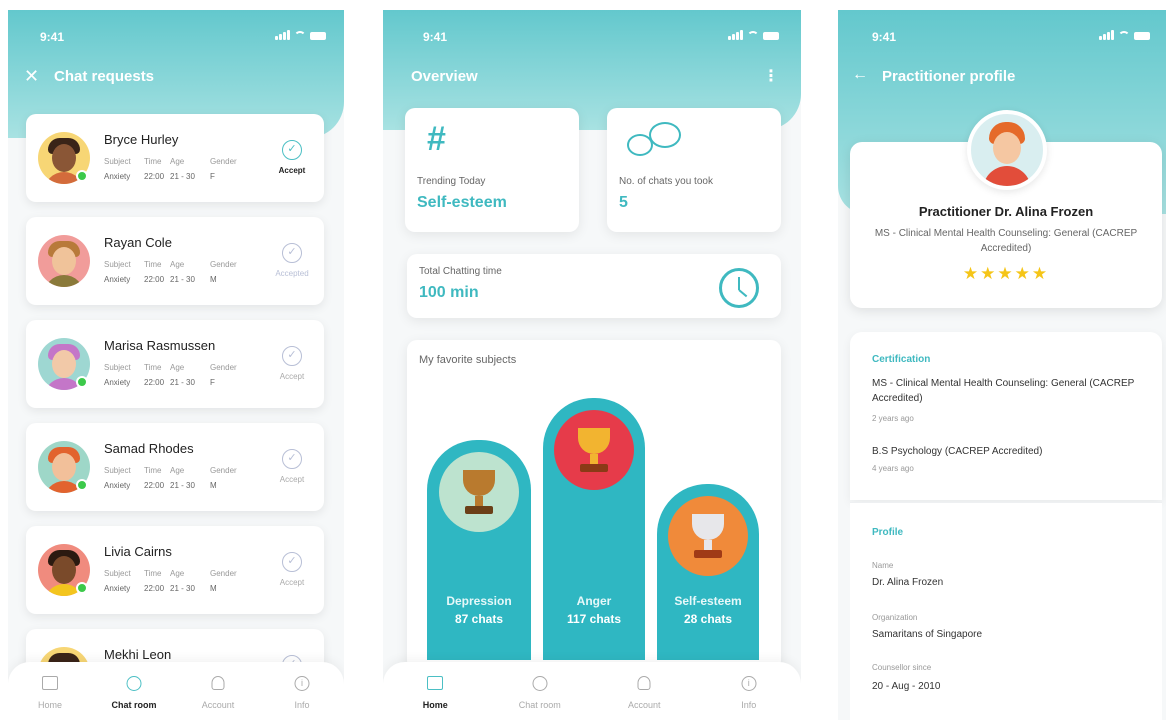 The width and height of the screenshot is (1166, 720). I want to click on certification-text: B.S Psychology (CACREP Accredited), so click(957, 451).